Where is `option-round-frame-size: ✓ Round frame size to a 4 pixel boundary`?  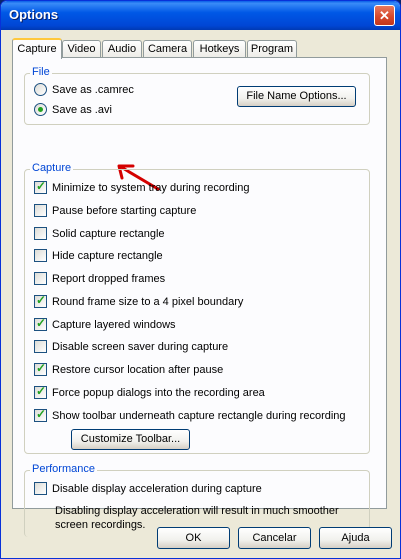
option-round-frame-size: ✓ Round frame size to a 4 pixel boundary is located at coordinates (138, 301).